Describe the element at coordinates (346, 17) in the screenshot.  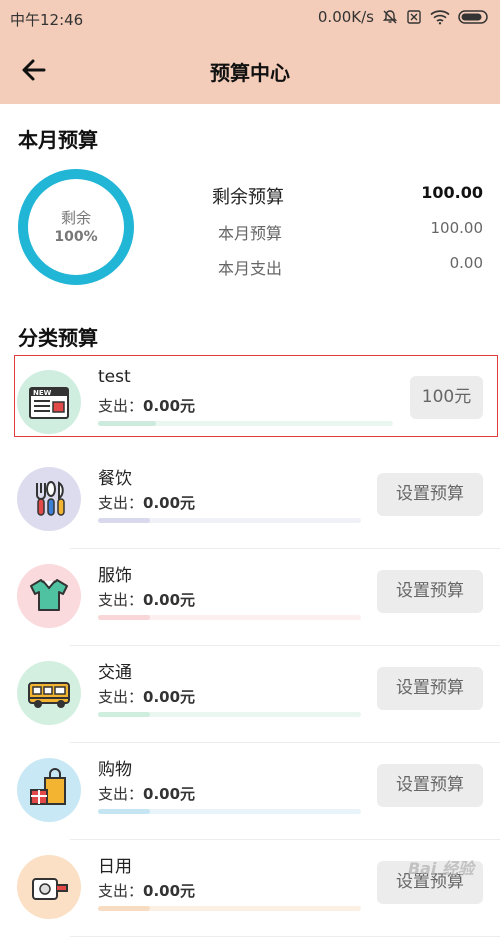
I see `network-speed: 0.00K/s` at that location.